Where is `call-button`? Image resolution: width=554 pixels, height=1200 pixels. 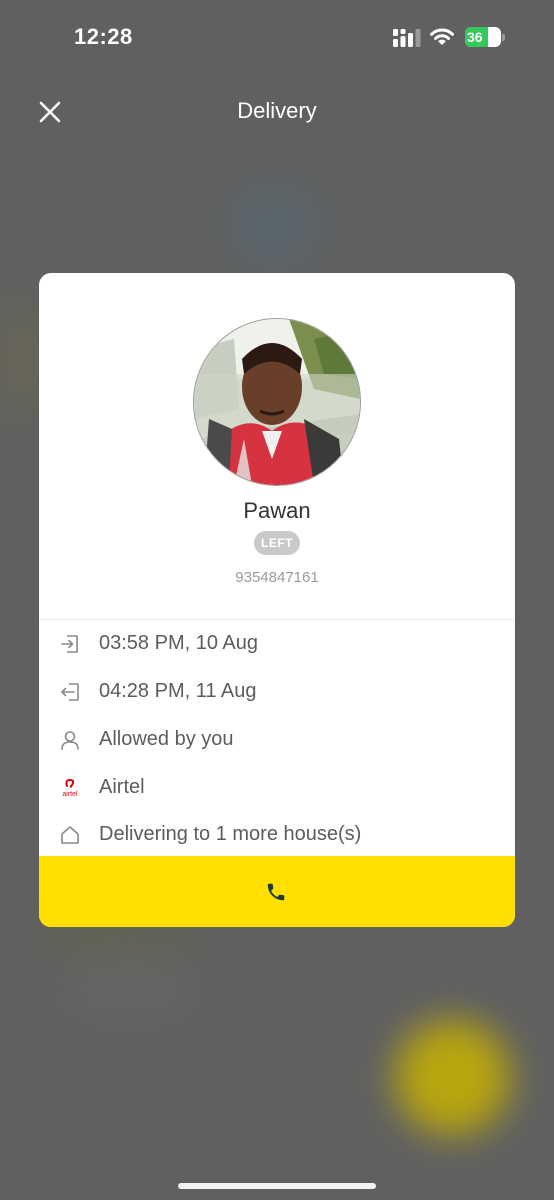
call-button is located at coordinates (277, 891).